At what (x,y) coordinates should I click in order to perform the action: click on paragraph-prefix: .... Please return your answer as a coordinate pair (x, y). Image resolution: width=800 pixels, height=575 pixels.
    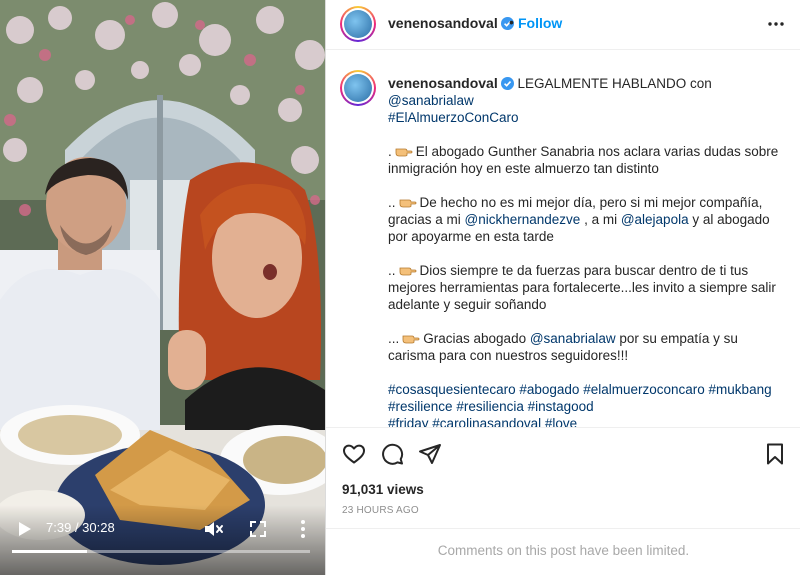
    Looking at the image, I should click on (394, 338).